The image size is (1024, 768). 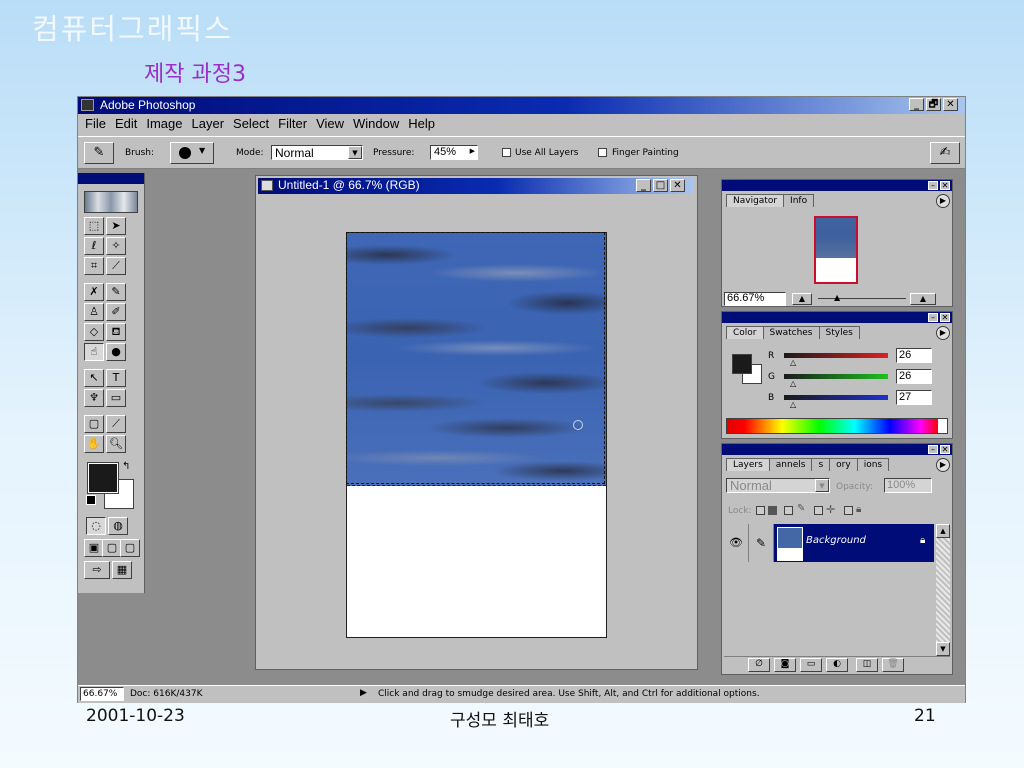 I want to click on notes-tool-icon: ▢, so click(x=94, y=424).